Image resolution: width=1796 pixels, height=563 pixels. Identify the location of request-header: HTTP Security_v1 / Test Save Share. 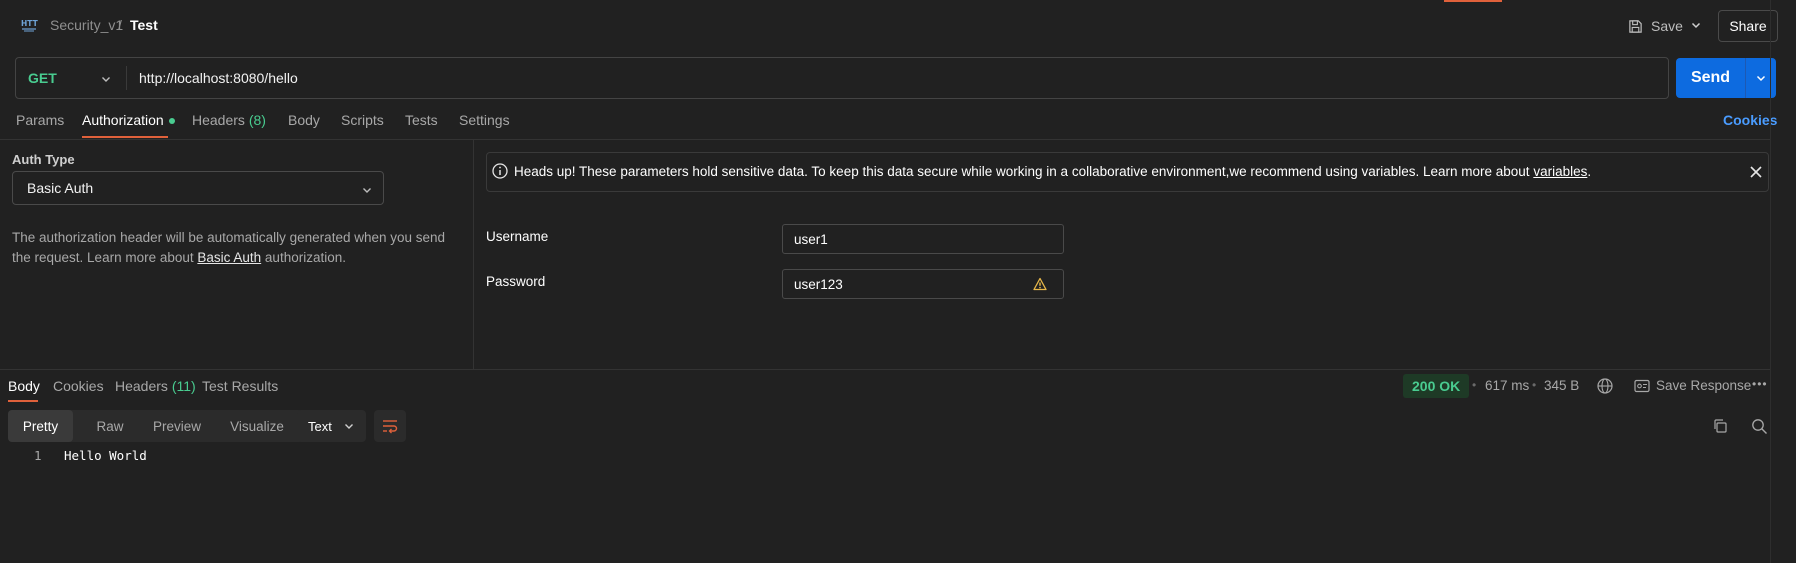
(898, 25).